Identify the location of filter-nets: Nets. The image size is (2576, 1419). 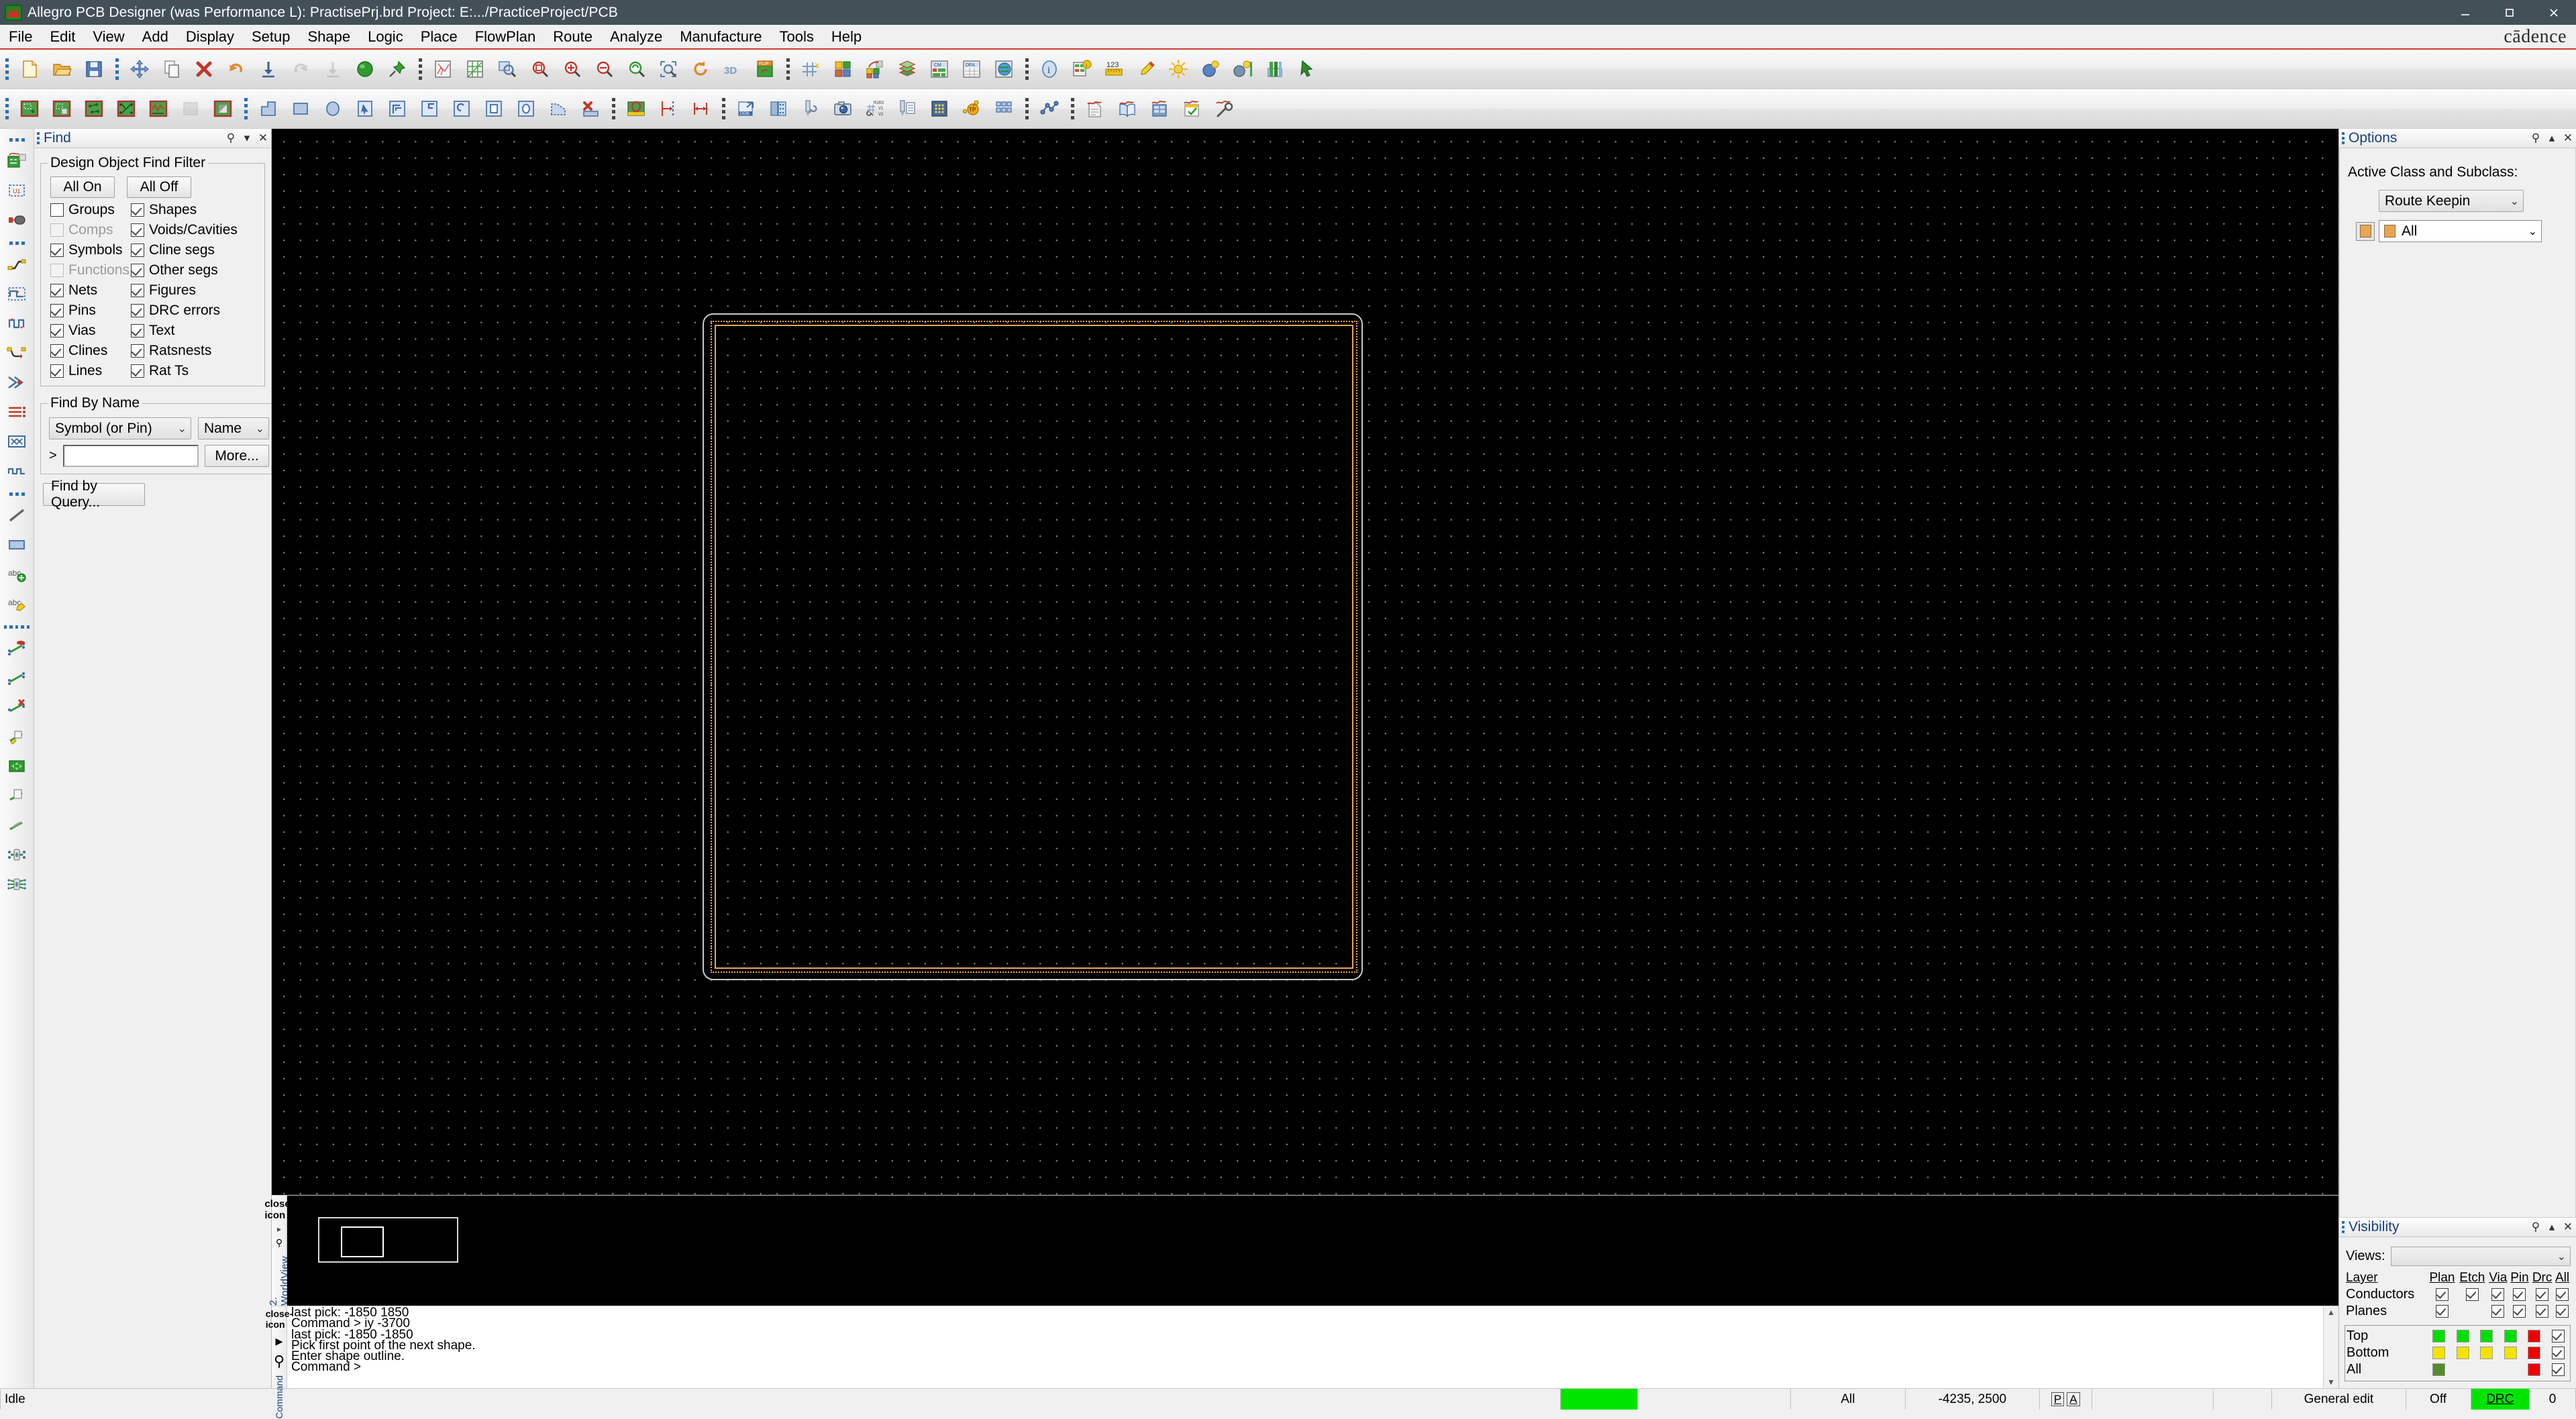
(90, 290).